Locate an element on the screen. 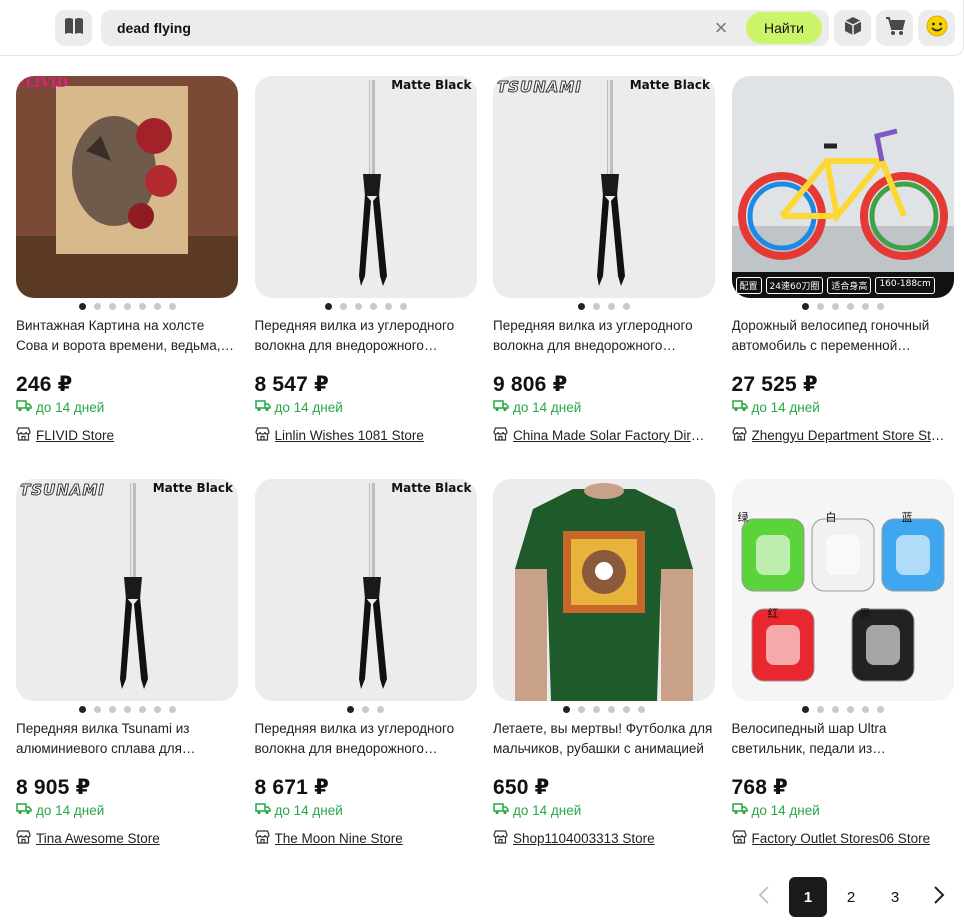 This screenshot has width=964, height=920. orders-button is located at coordinates (852, 28).